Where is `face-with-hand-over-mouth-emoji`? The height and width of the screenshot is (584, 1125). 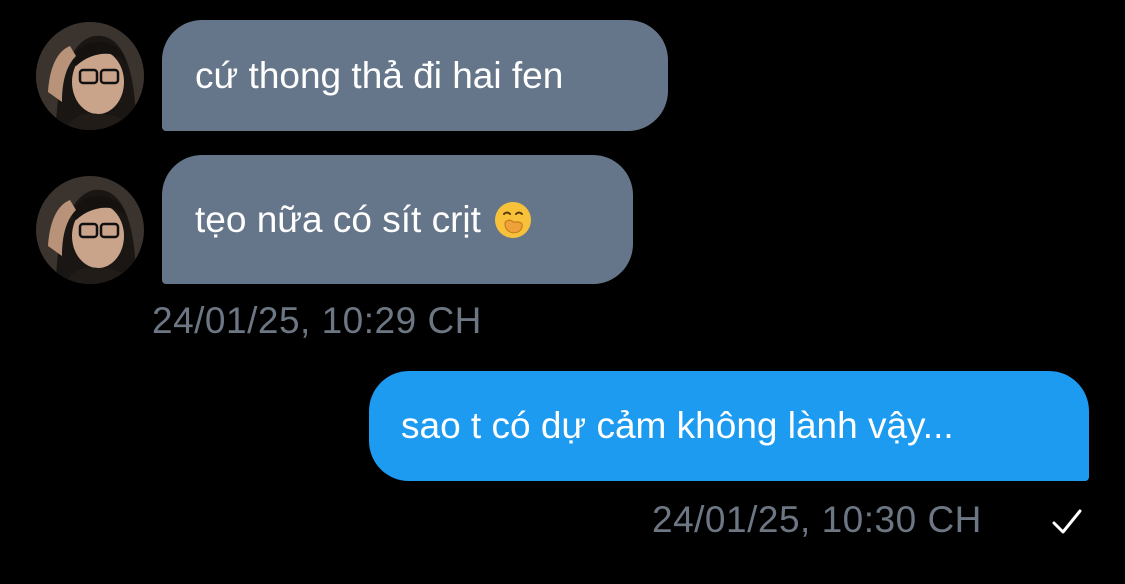 face-with-hand-over-mouth-emoji is located at coordinates (512, 219).